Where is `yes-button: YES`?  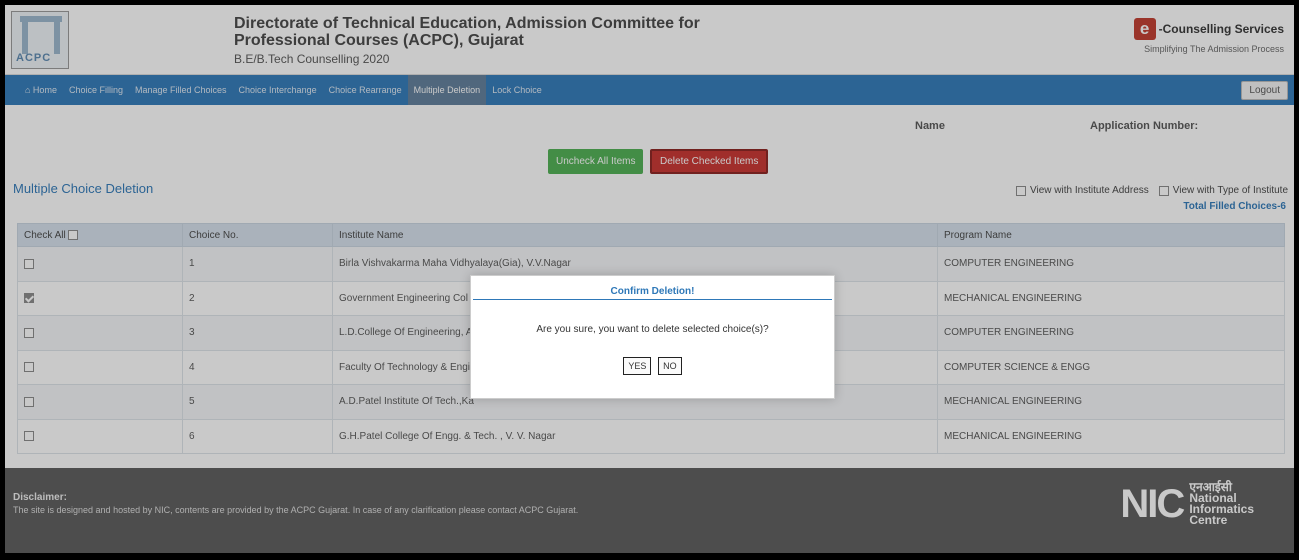
yes-button: YES is located at coordinates (637, 366).